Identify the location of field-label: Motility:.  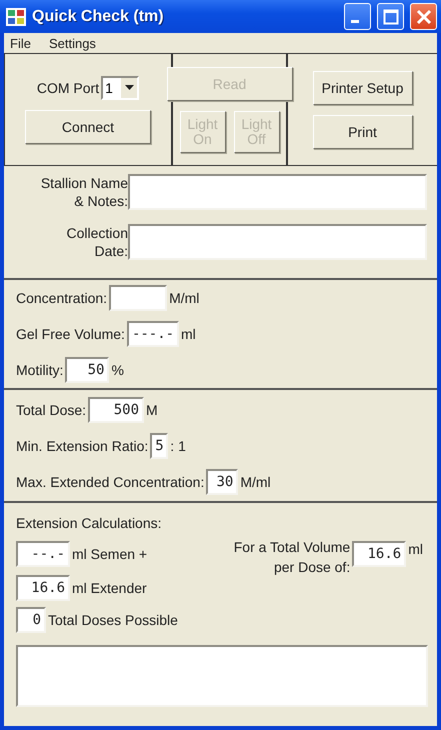
(40, 370).